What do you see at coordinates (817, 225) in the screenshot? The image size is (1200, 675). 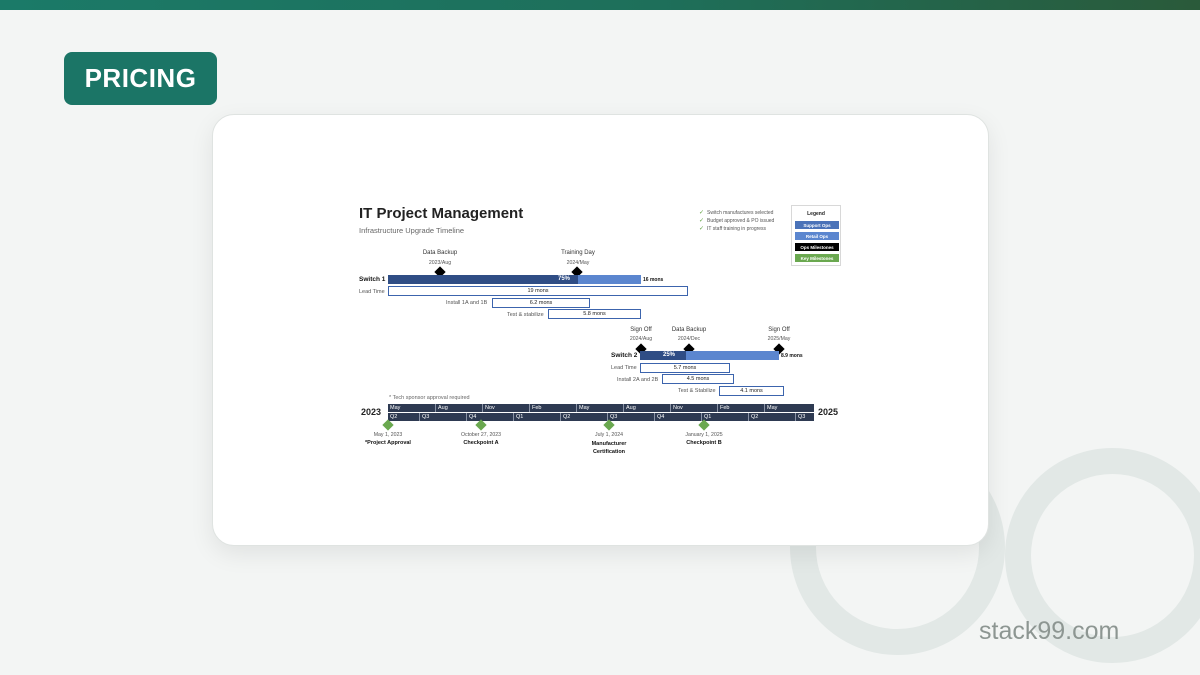 I see `legend-item-support-ops: Support Ops` at bounding box center [817, 225].